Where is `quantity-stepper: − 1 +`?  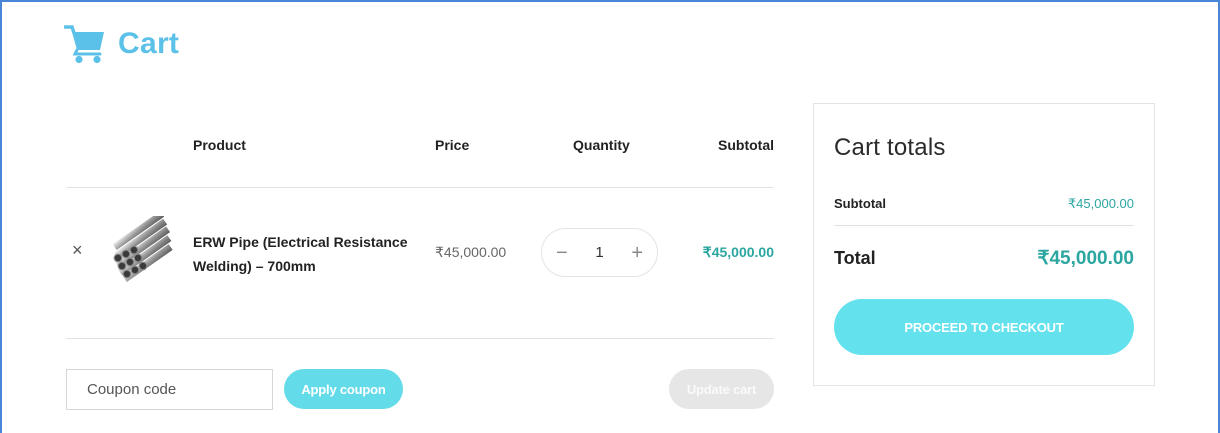 quantity-stepper: − 1 + is located at coordinates (599, 252).